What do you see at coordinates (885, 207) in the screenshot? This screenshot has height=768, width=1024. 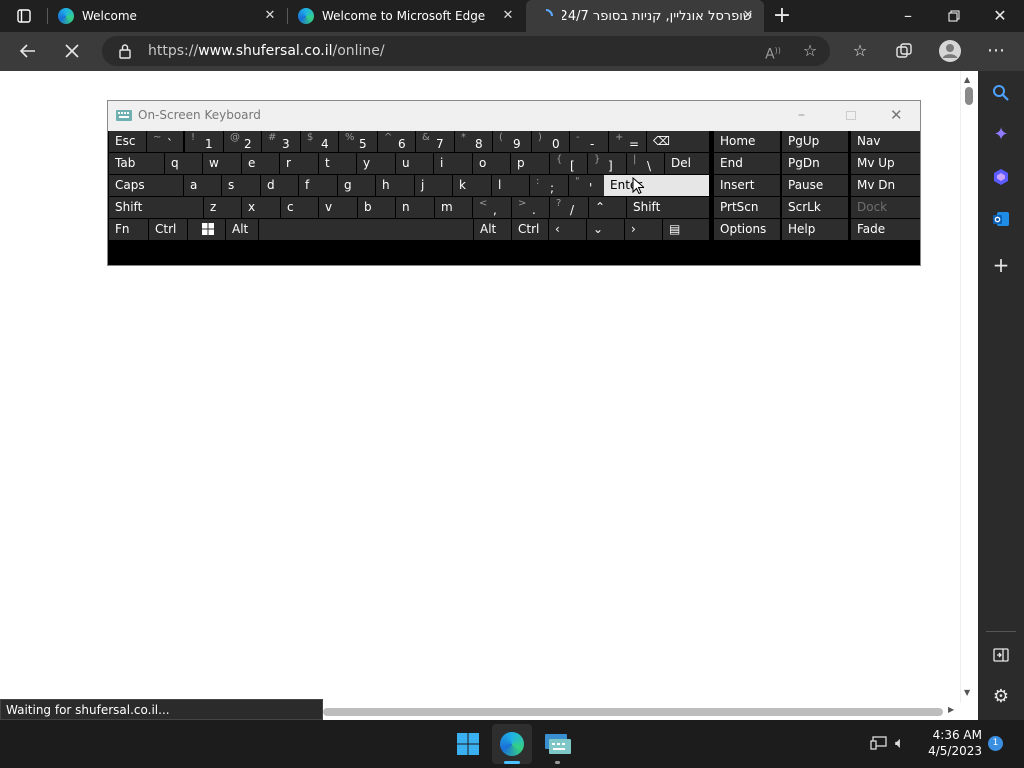 I see `key-dock: Dock` at bounding box center [885, 207].